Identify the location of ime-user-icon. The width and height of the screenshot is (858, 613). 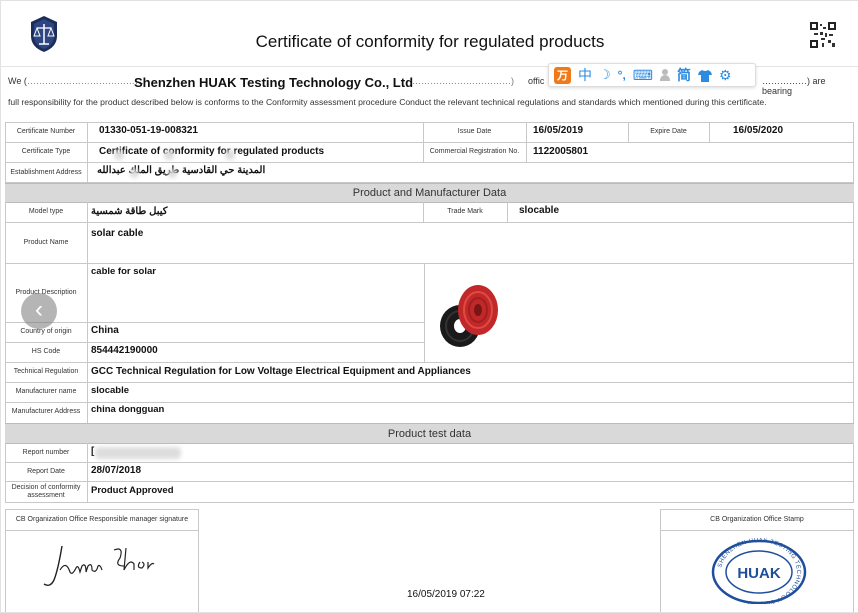
(665, 75).